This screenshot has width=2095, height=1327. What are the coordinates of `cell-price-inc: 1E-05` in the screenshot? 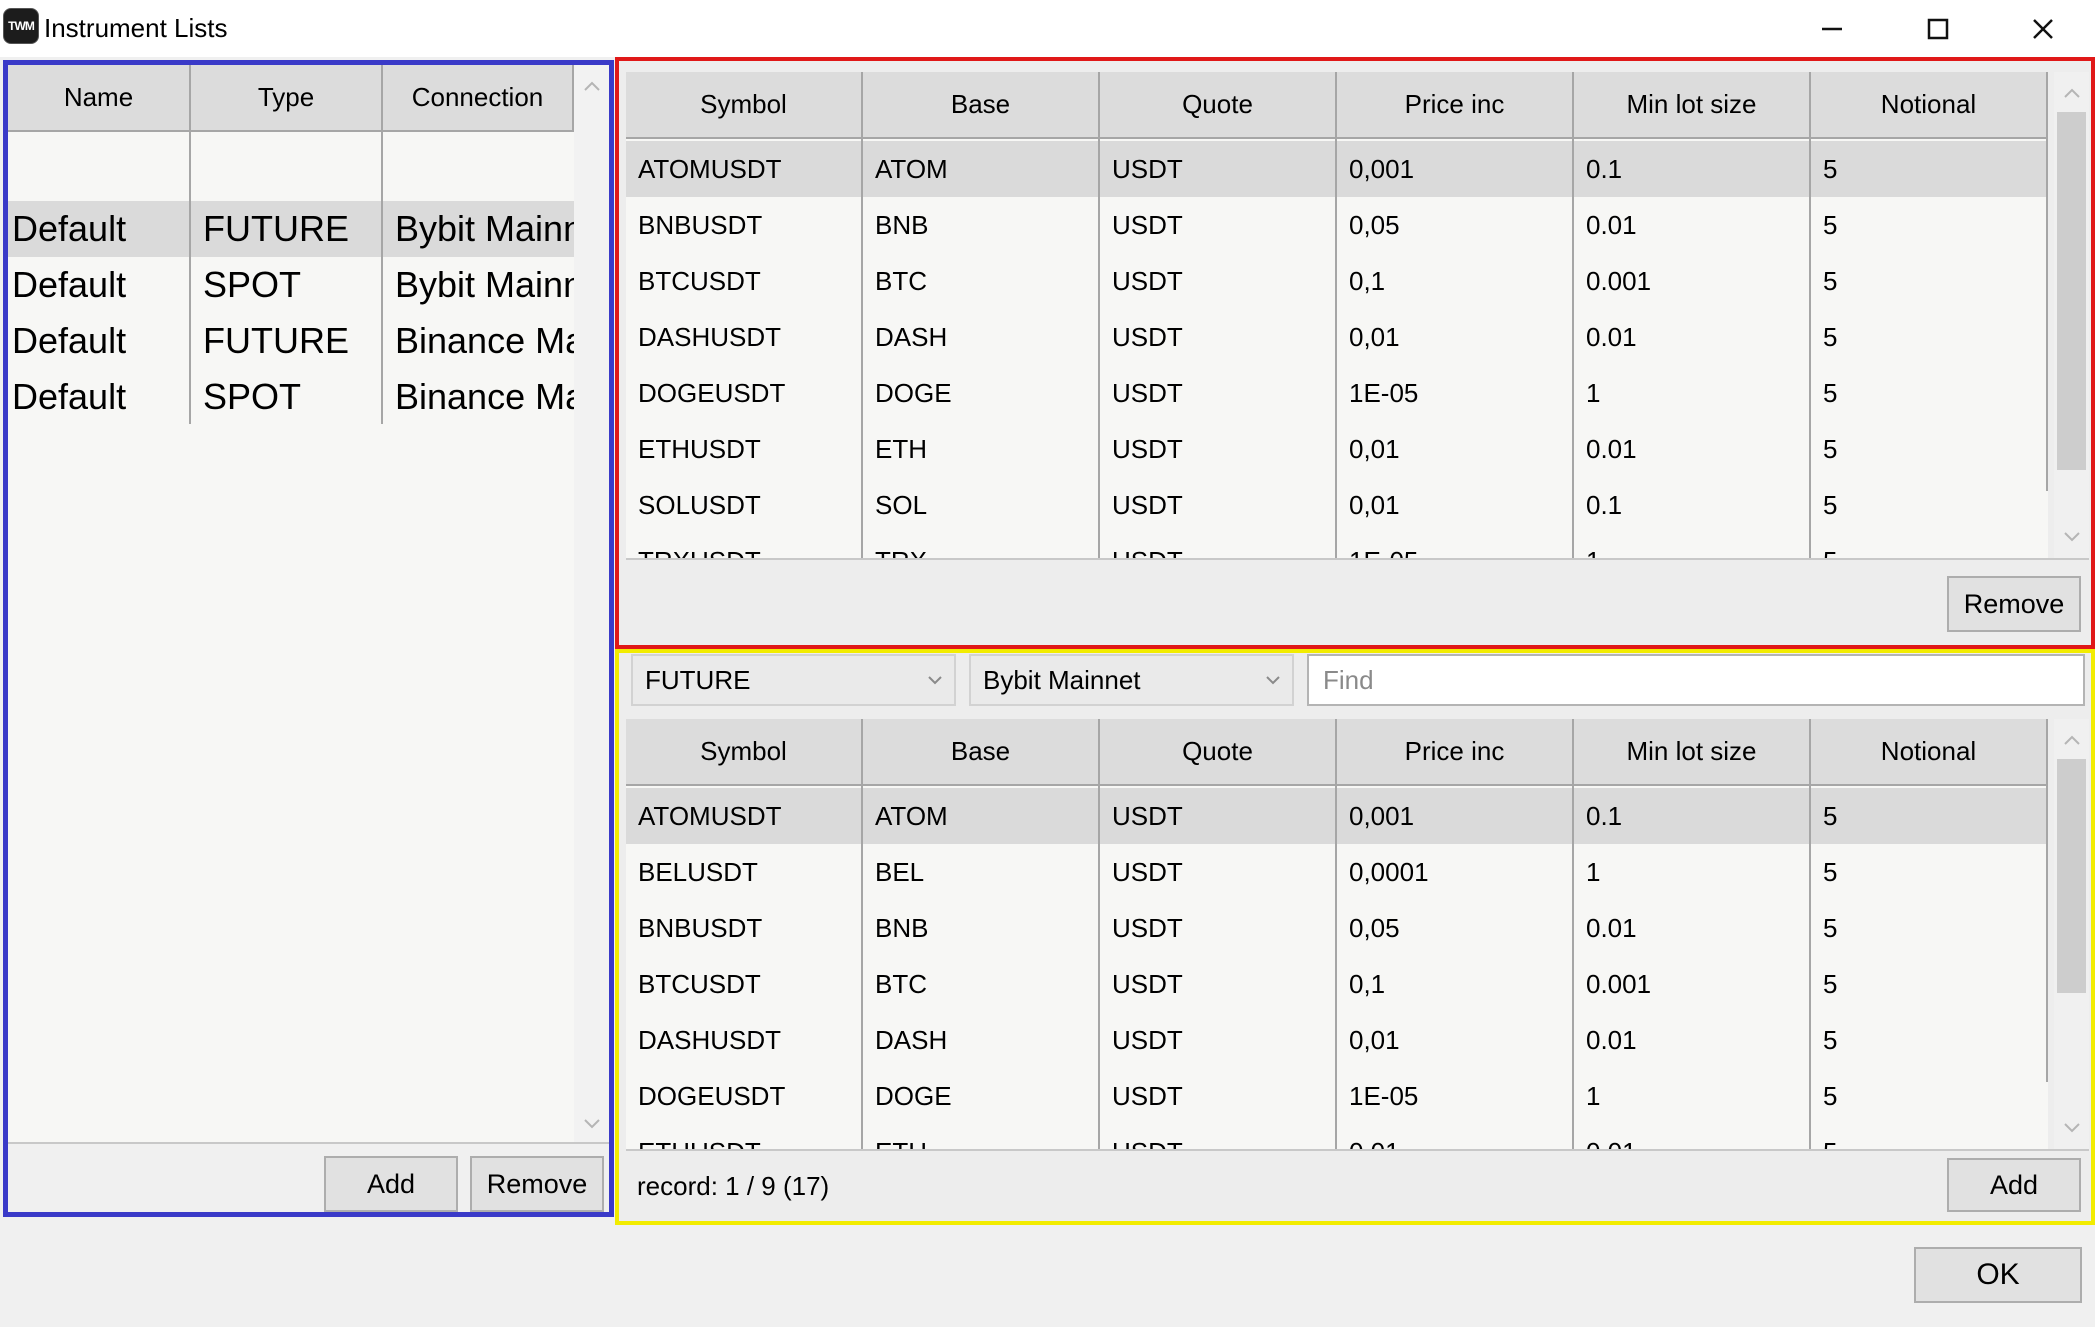 It's located at (1384, 393).